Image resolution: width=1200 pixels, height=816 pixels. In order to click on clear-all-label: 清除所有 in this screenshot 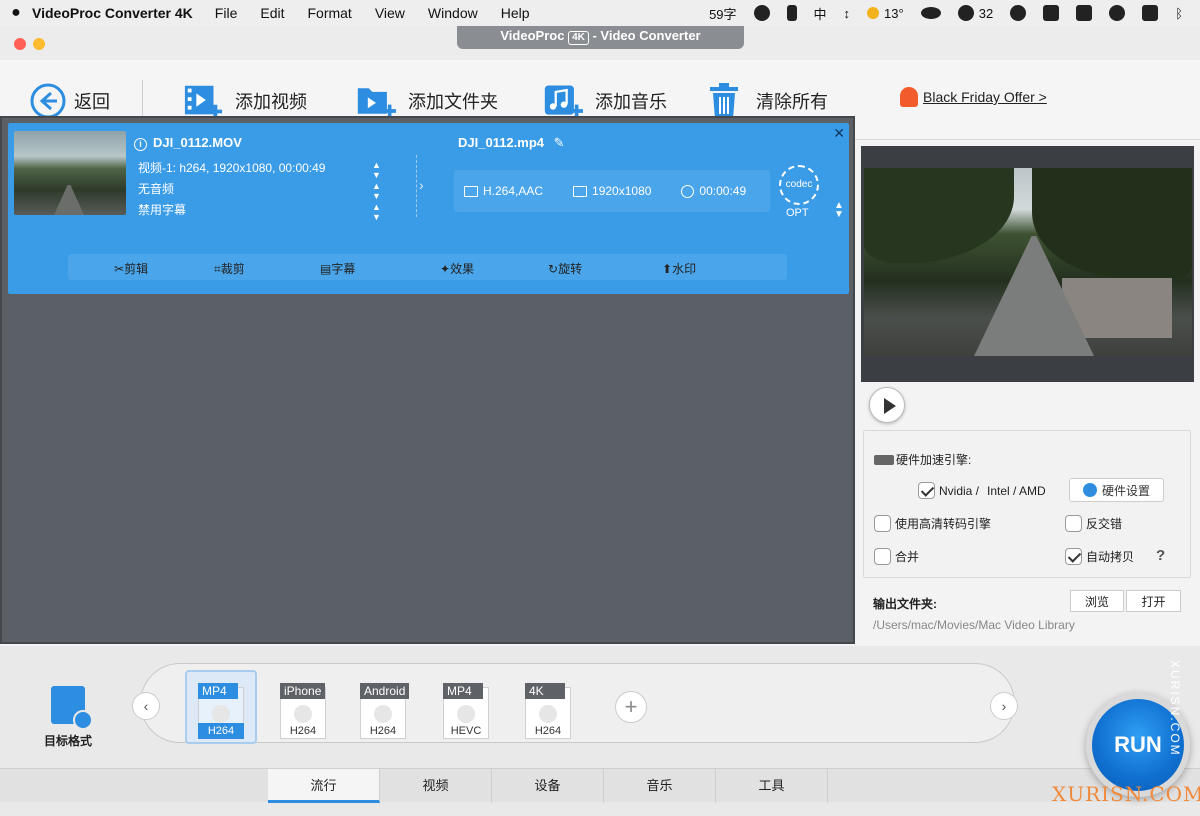, I will do `click(792, 102)`.